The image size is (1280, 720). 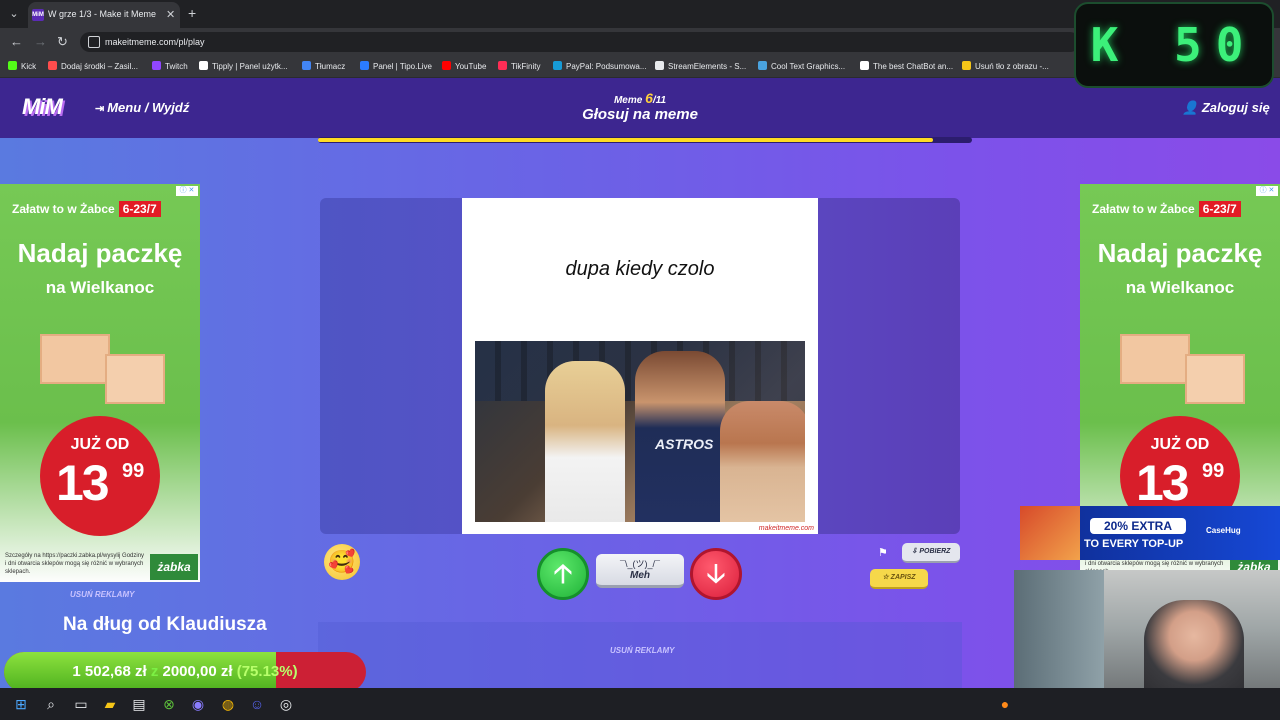 I want to click on promo-brand: CaseHug, so click(x=1223, y=530).